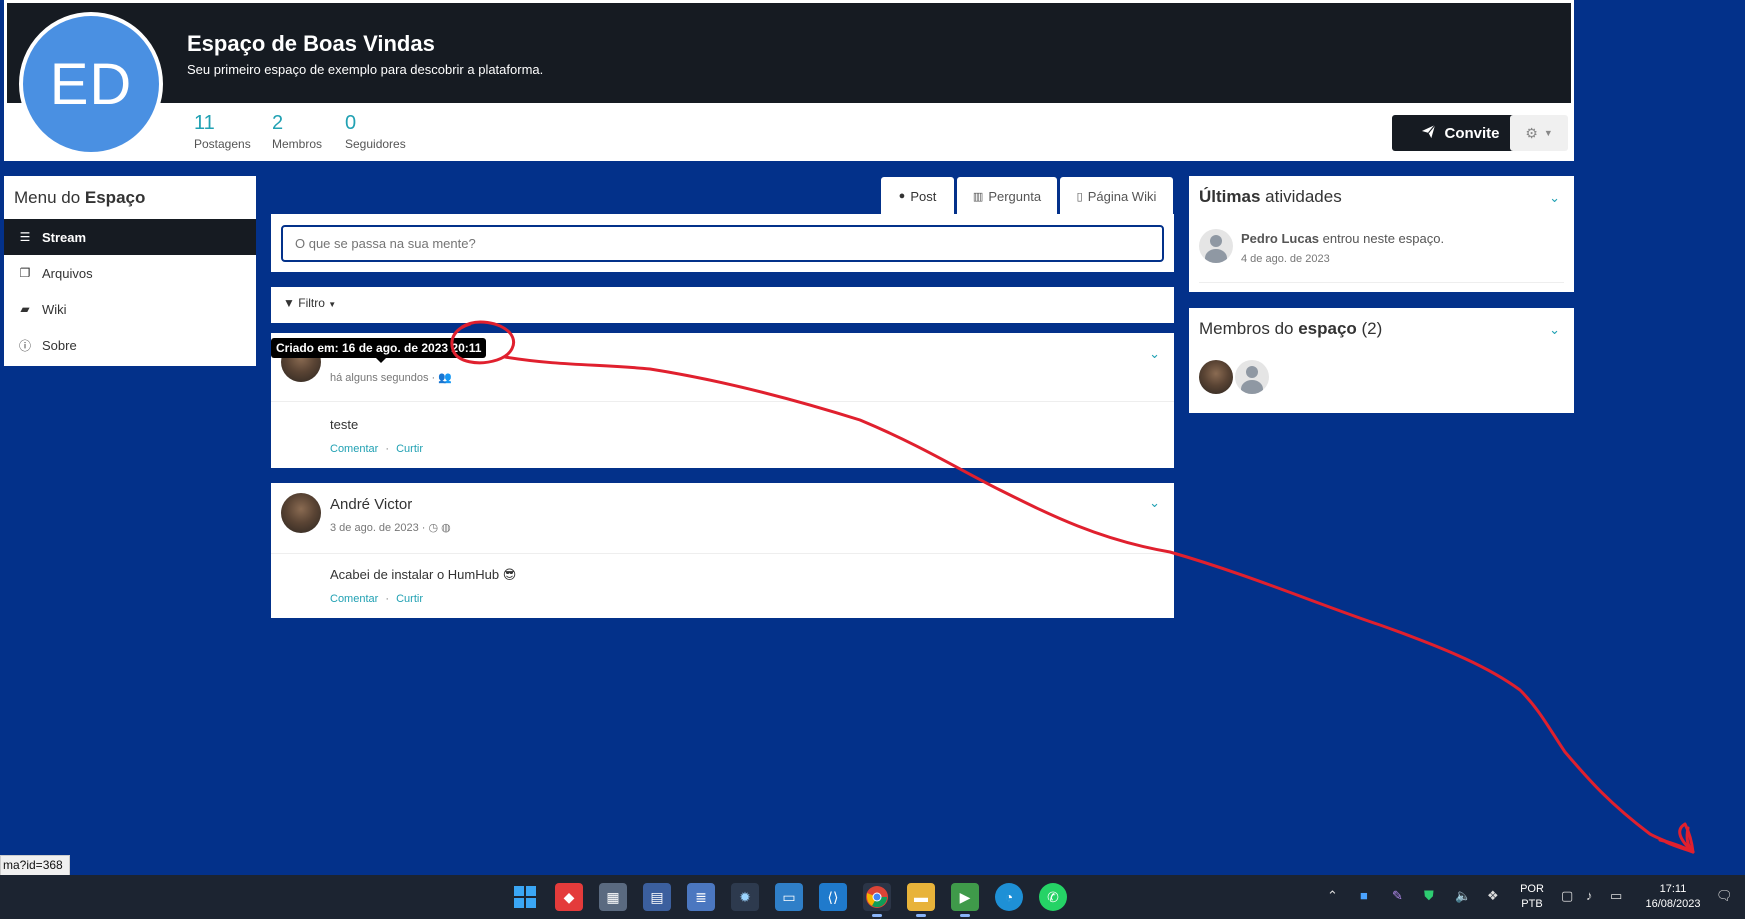 The width and height of the screenshot is (1745, 919). What do you see at coordinates (1673, 889) in the screenshot?
I see `clock-time: 17:11` at bounding box center [1673, 889].